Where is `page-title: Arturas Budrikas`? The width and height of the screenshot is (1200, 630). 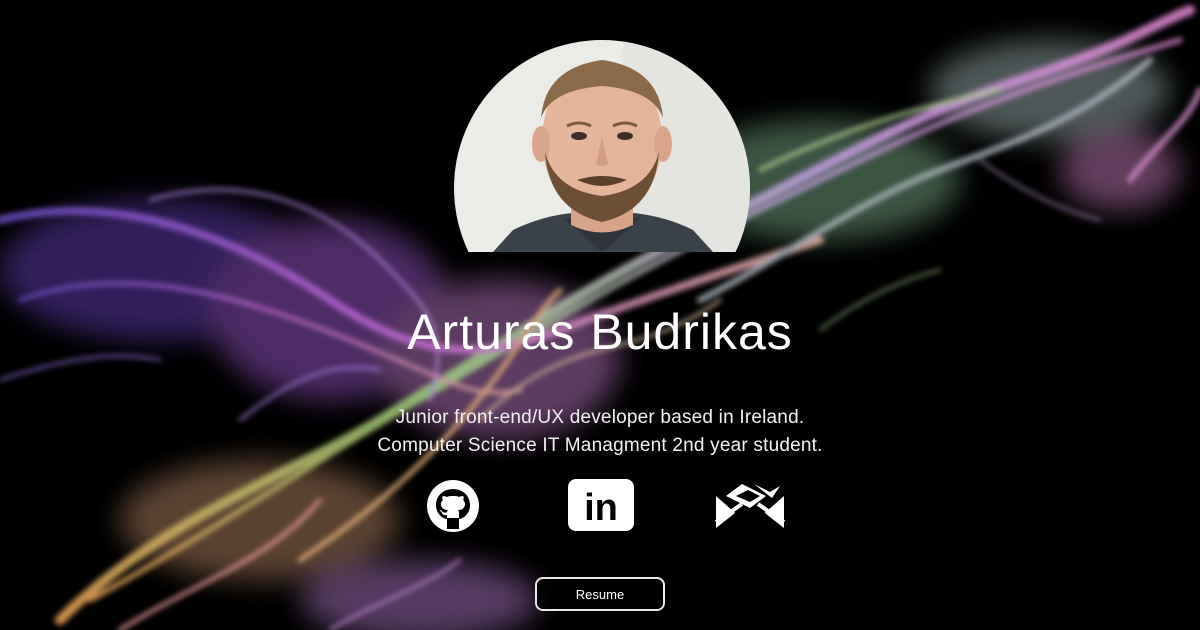 page-title: Arturas Budrikas is located at coordinates (600, 332).